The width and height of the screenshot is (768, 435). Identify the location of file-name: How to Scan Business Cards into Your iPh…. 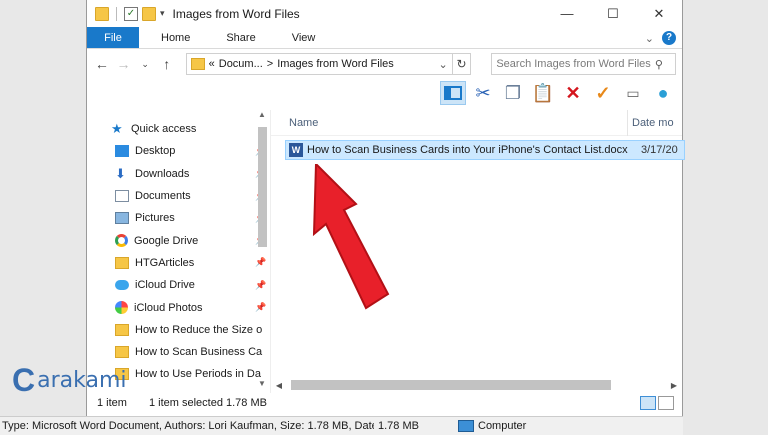
(467, 150).